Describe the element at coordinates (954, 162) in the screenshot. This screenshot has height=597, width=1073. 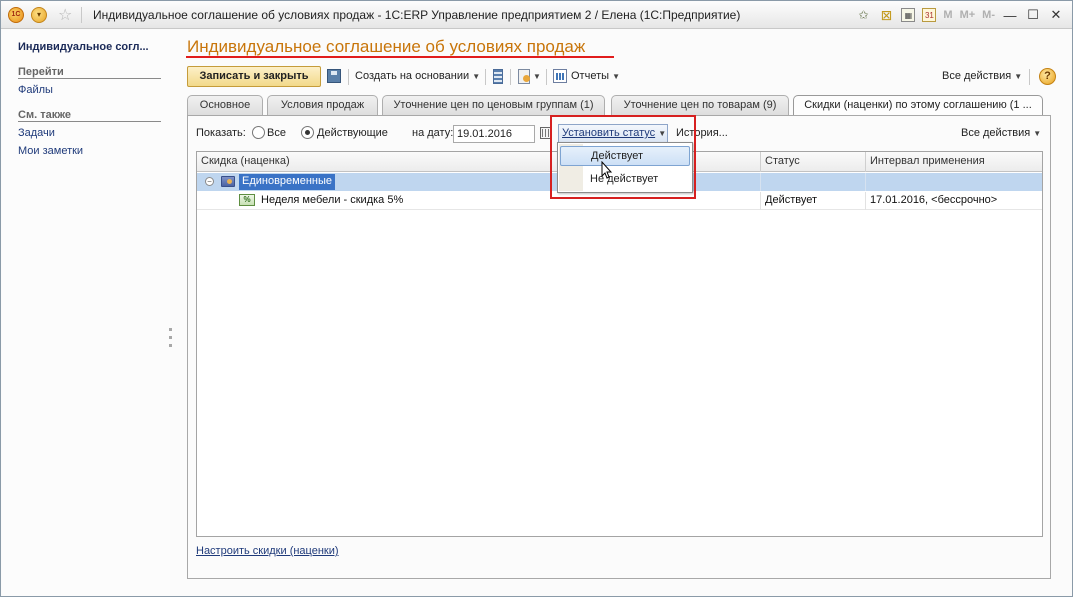
I see `column-interval: Интервал применения` at that location.